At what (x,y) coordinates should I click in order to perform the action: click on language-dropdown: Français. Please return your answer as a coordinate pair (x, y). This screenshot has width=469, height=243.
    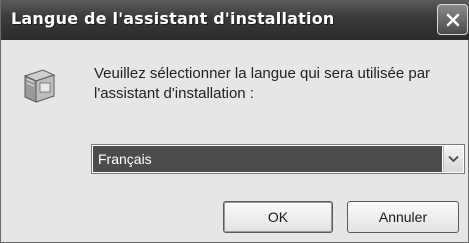
    Looking at the image, I should click on (278, 159).